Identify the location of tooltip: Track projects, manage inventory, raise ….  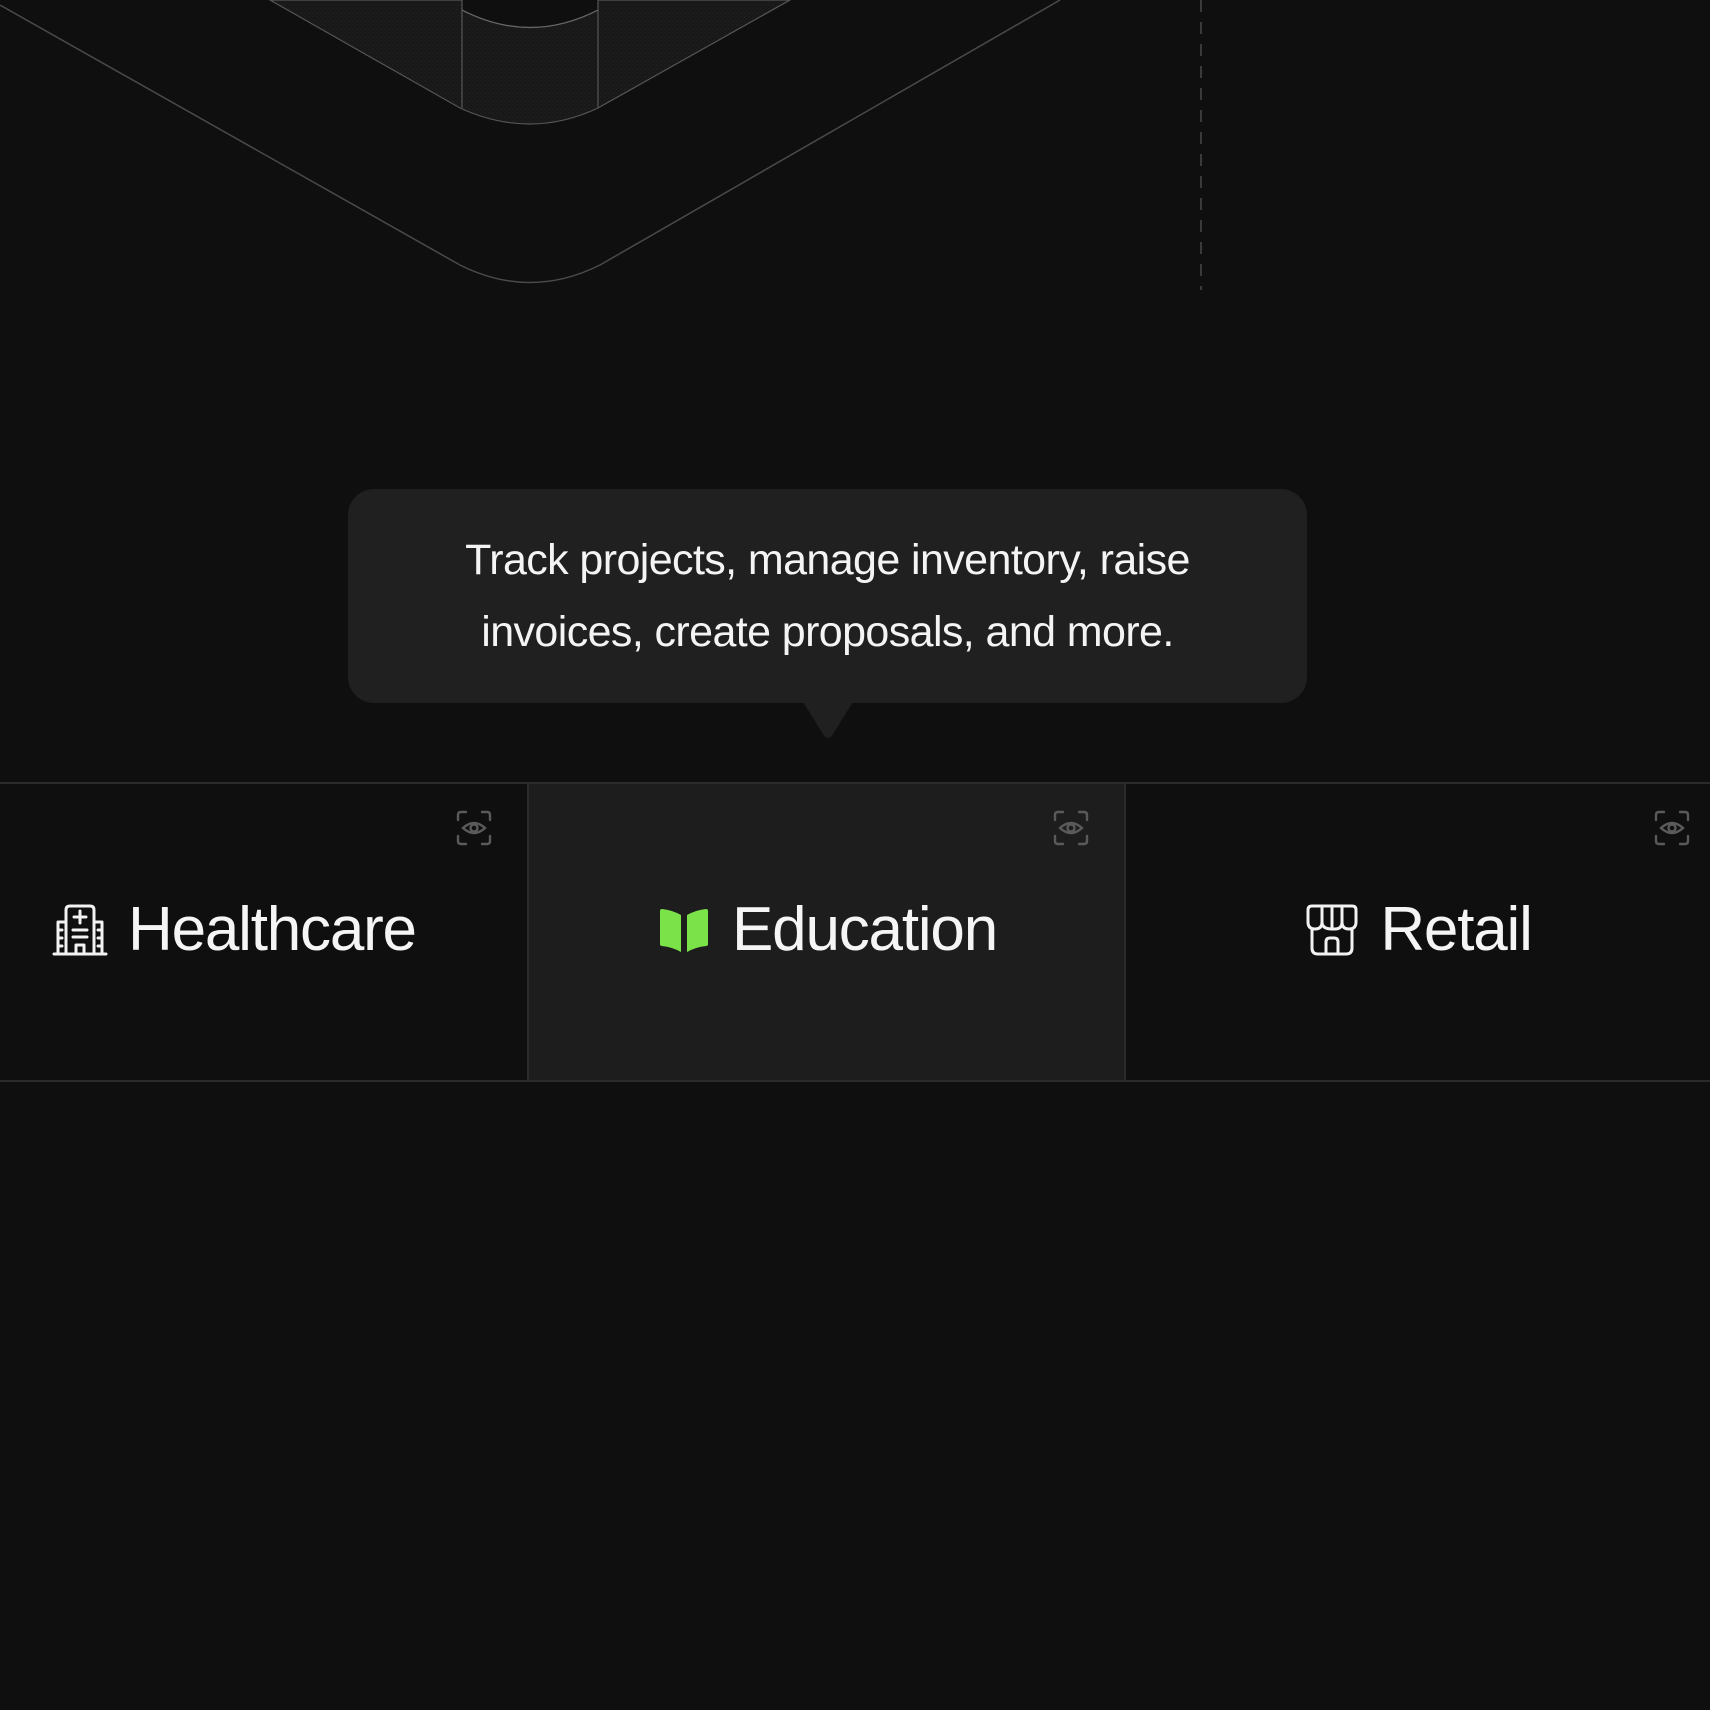
(827, 596).